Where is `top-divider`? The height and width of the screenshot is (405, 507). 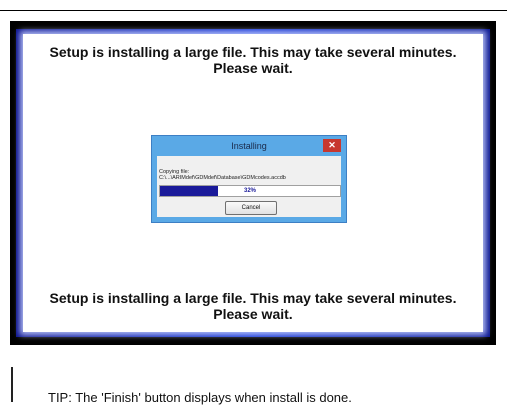
top-divider is located at coordinates (253, 10).